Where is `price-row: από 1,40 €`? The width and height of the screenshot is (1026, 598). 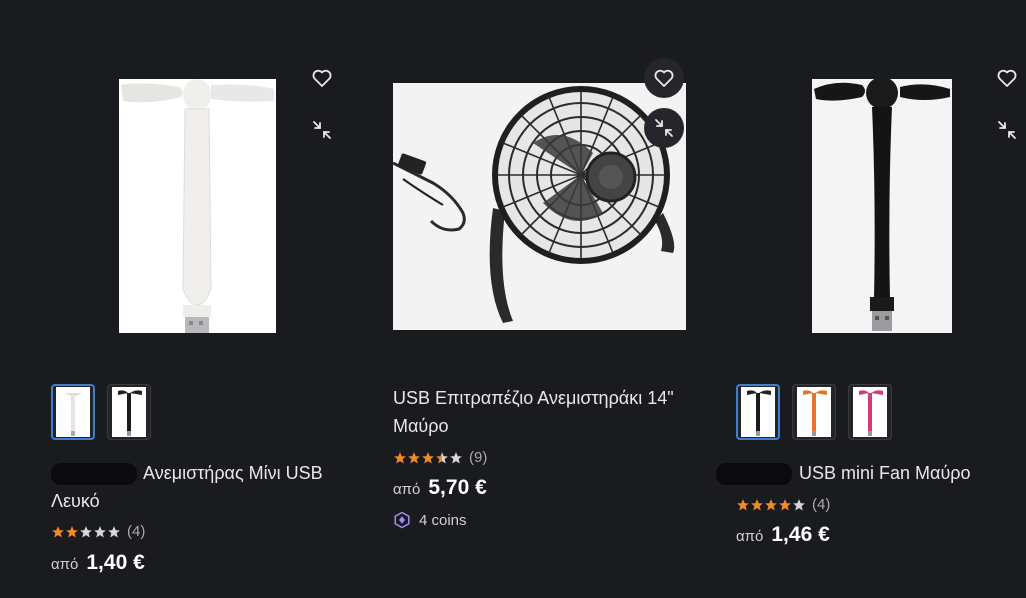
price-row: από 1,40 € is located at coordinates (98, 563).